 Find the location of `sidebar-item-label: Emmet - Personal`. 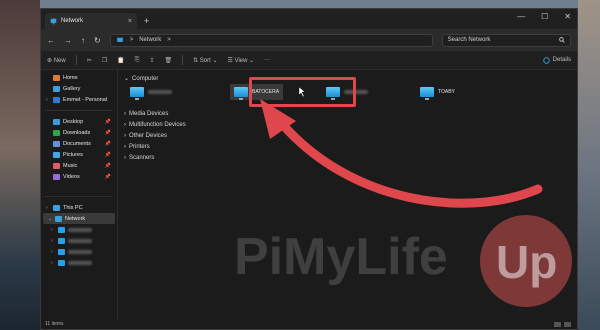

sidebar-item-label: Emmet - Personal is located at coordinates (85, 99).